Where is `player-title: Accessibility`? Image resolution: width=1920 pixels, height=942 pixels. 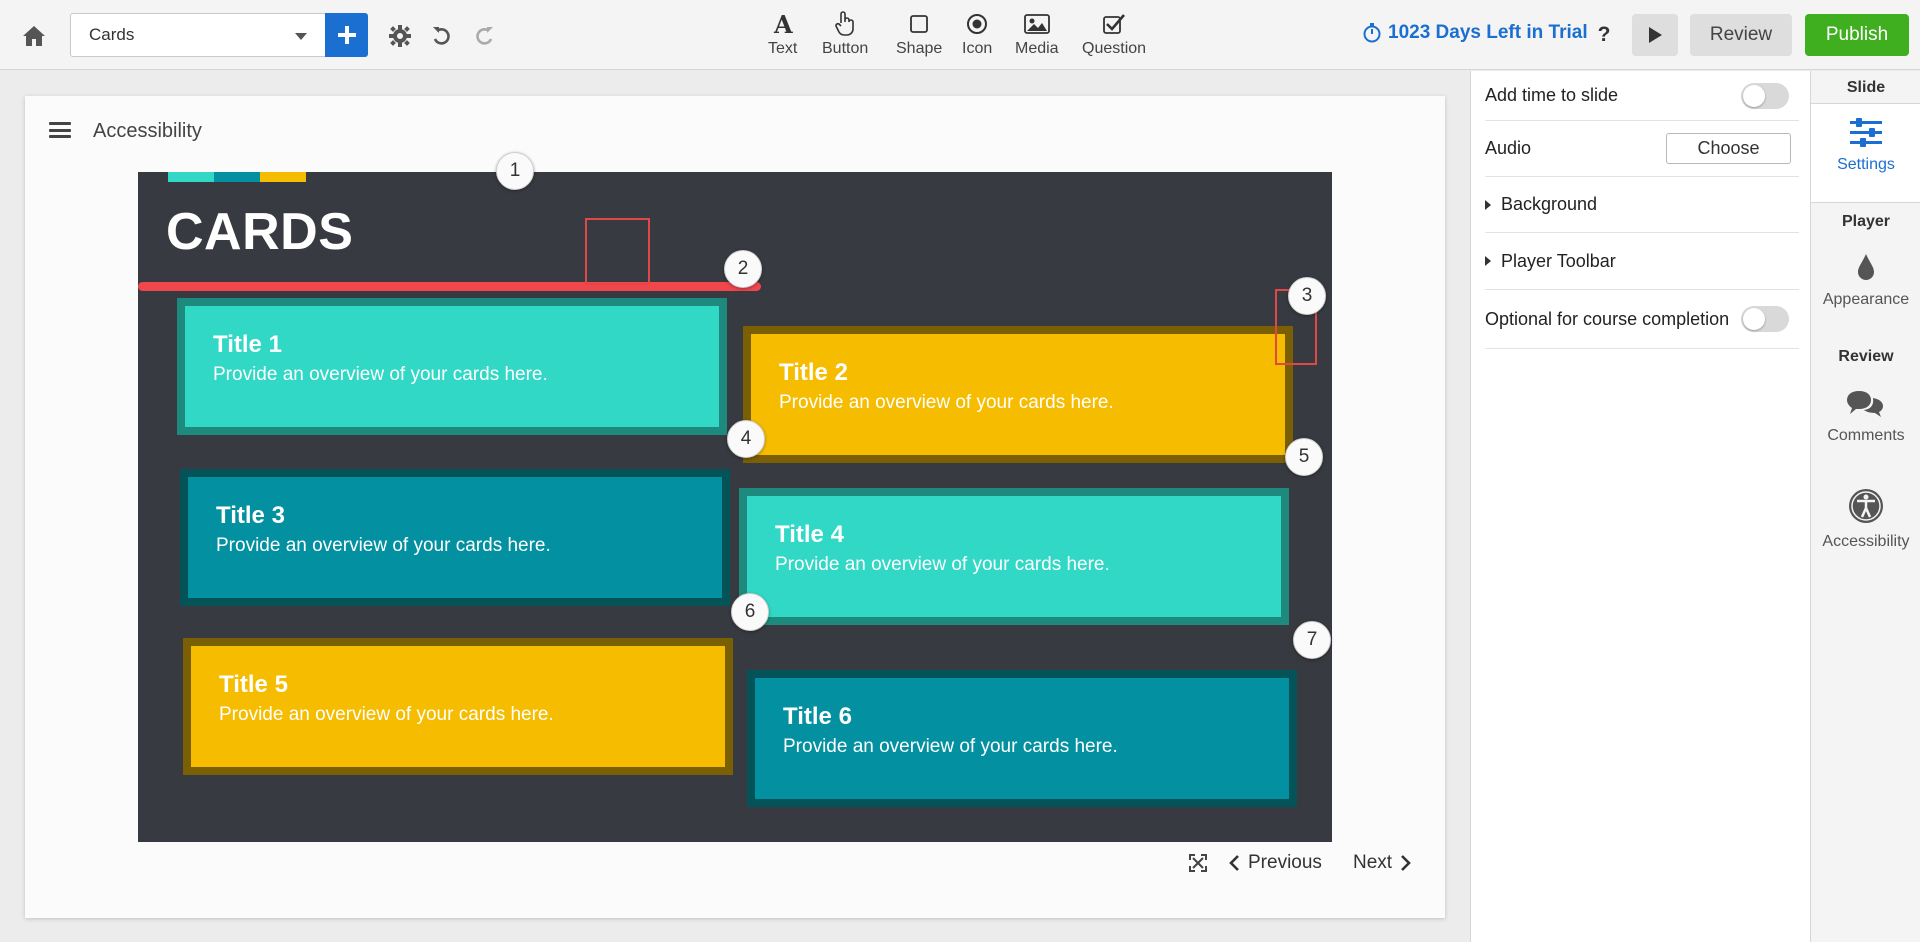
player-title: Accessibility is located at coordinates (147, 131).